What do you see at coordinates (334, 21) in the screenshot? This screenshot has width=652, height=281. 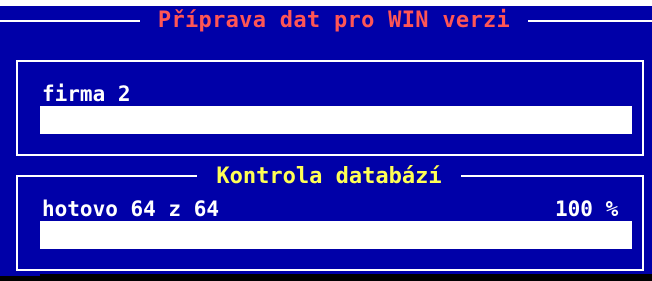 I see `dialog-title: Příprava dat pro WIN verzi` at bounding box center [334, 21].